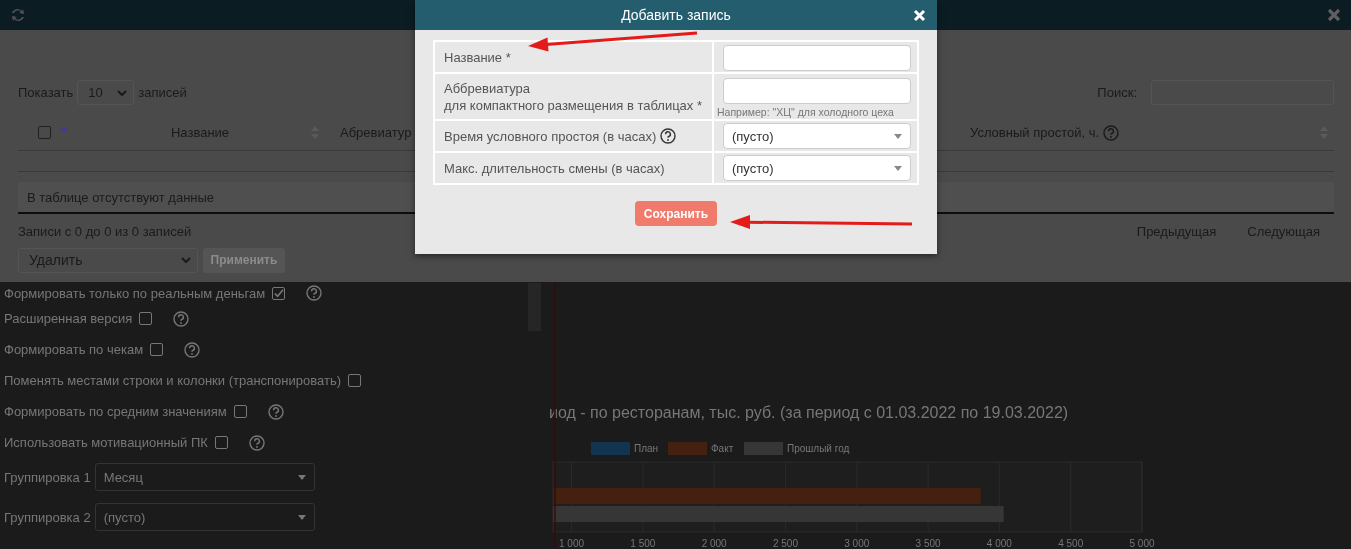 Image resolution: width=1351 pixels, height=549 pixels. I want to click on field-label: Название *, so click(477, 58).